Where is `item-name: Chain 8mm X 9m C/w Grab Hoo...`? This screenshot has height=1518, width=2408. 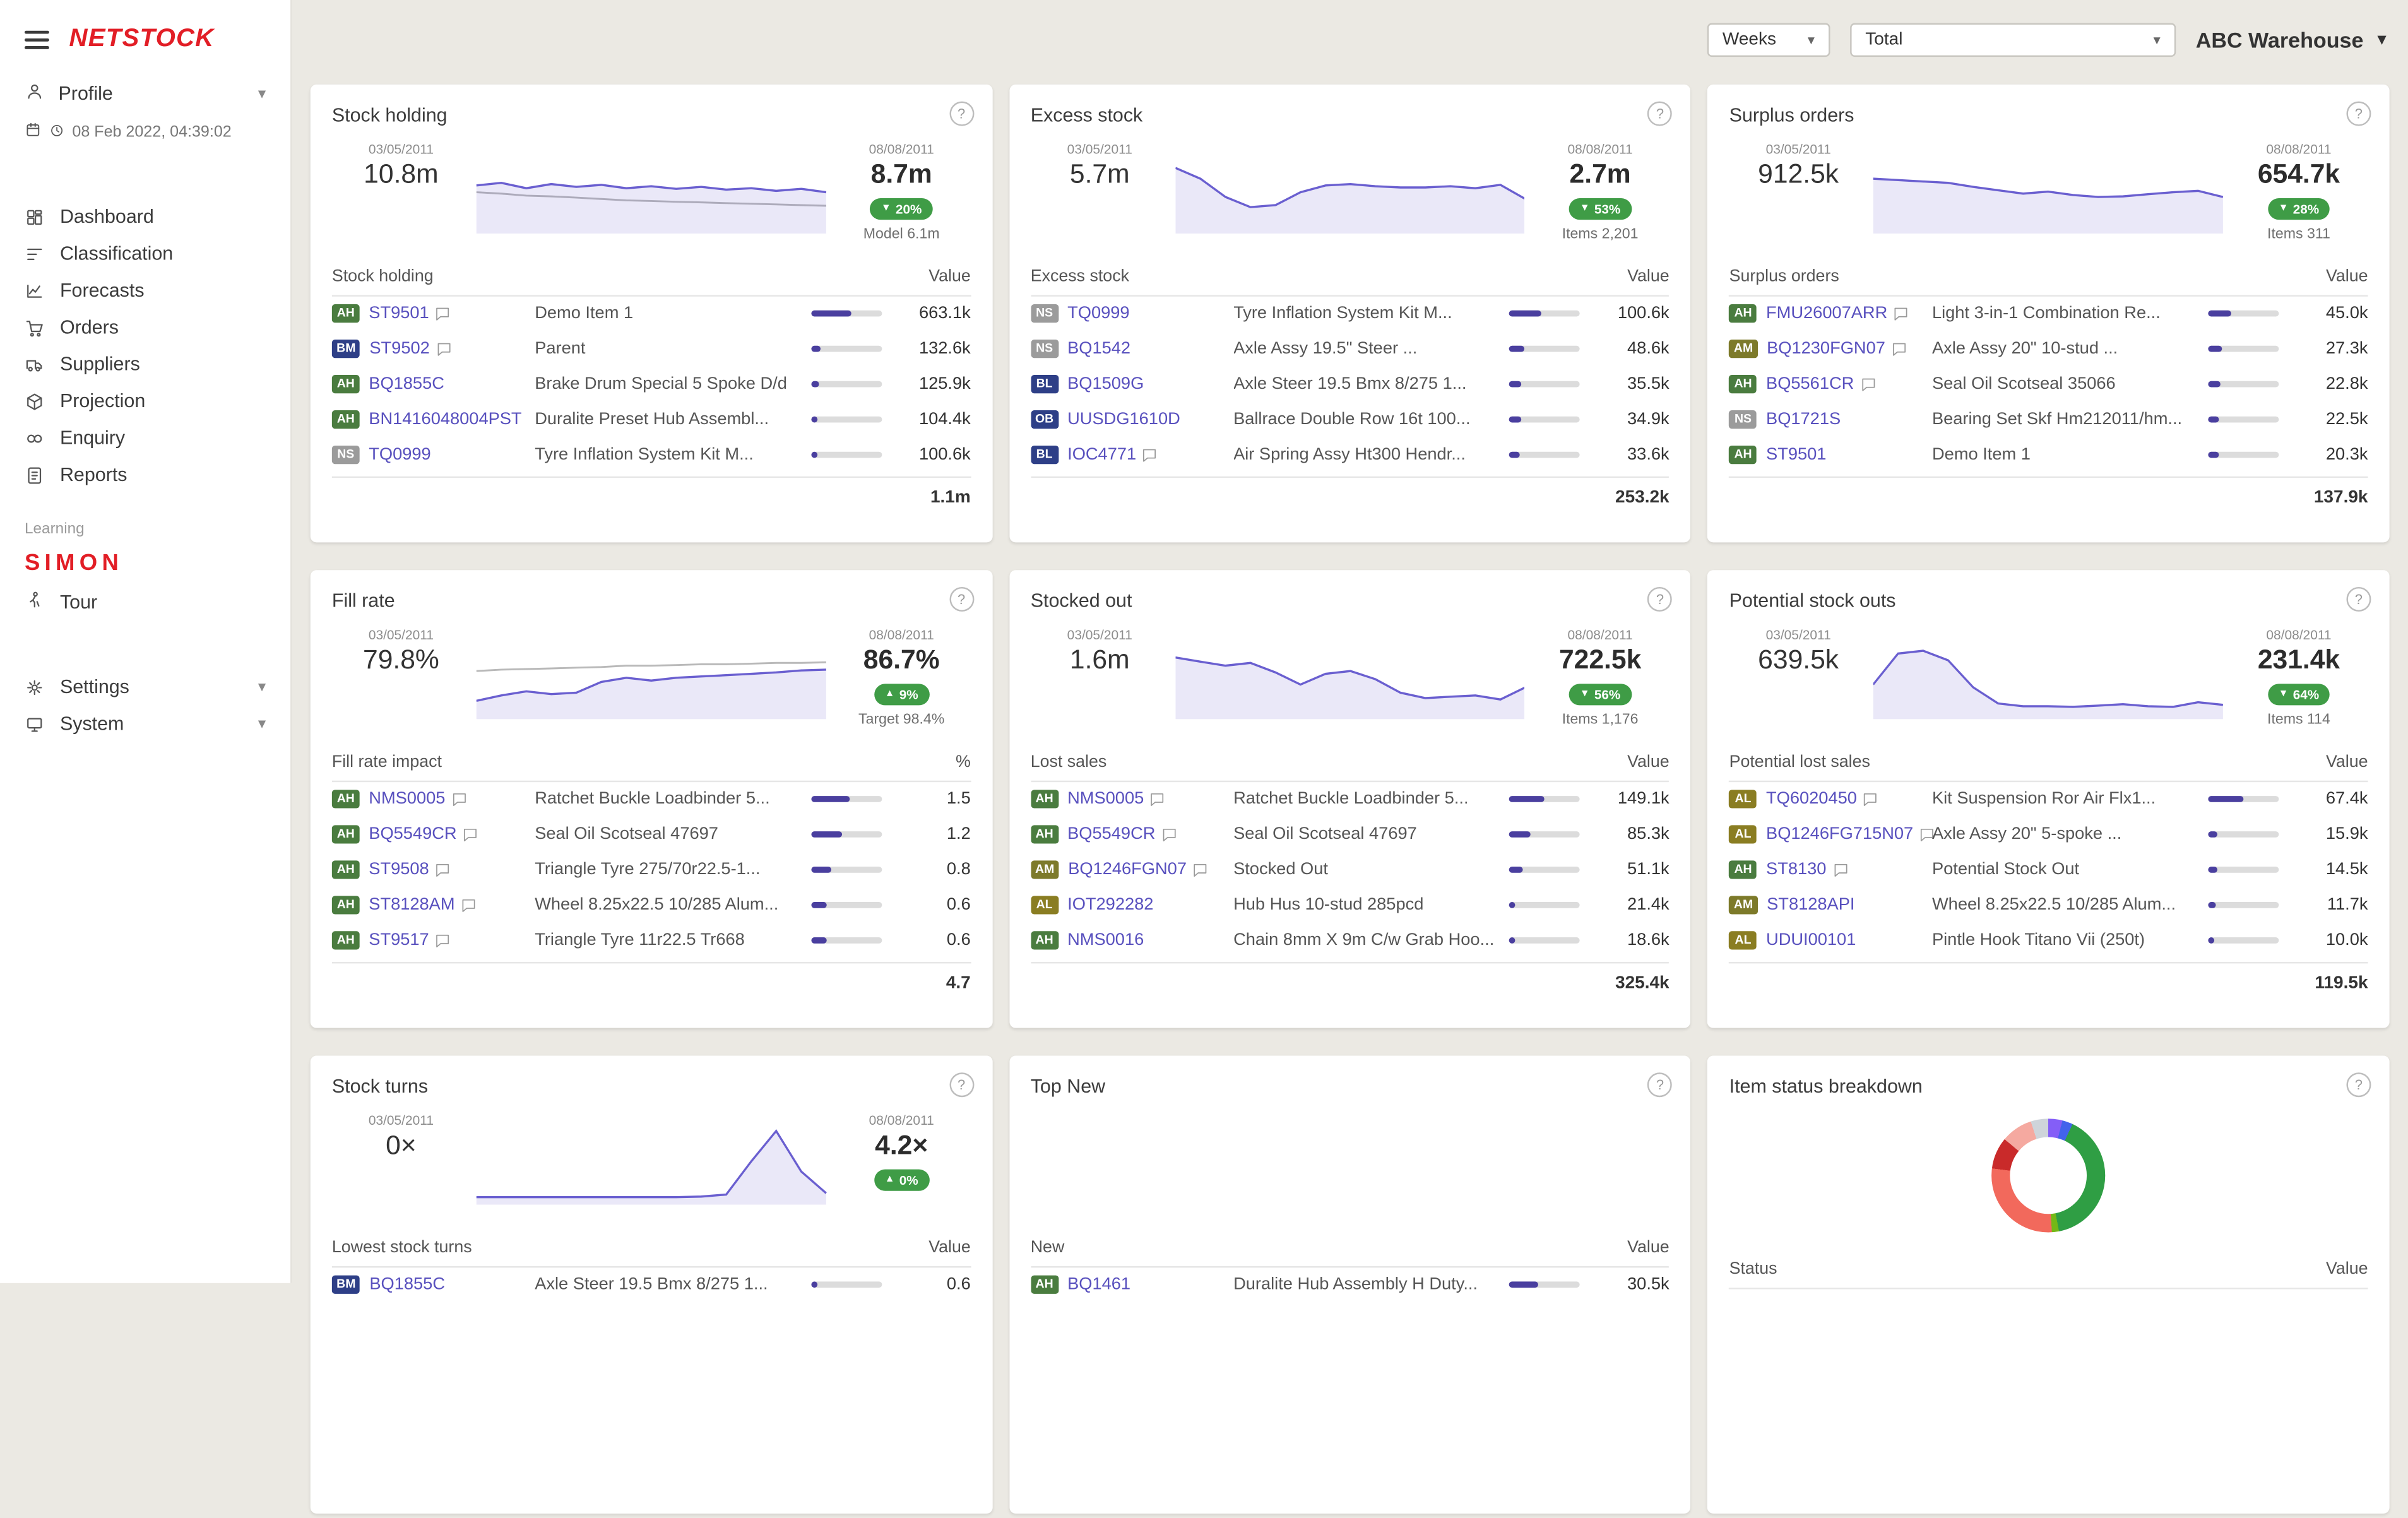 item-name: Chain 8mm X 9m C/w Grab Hoo... is located at coordinates (1364, 940).